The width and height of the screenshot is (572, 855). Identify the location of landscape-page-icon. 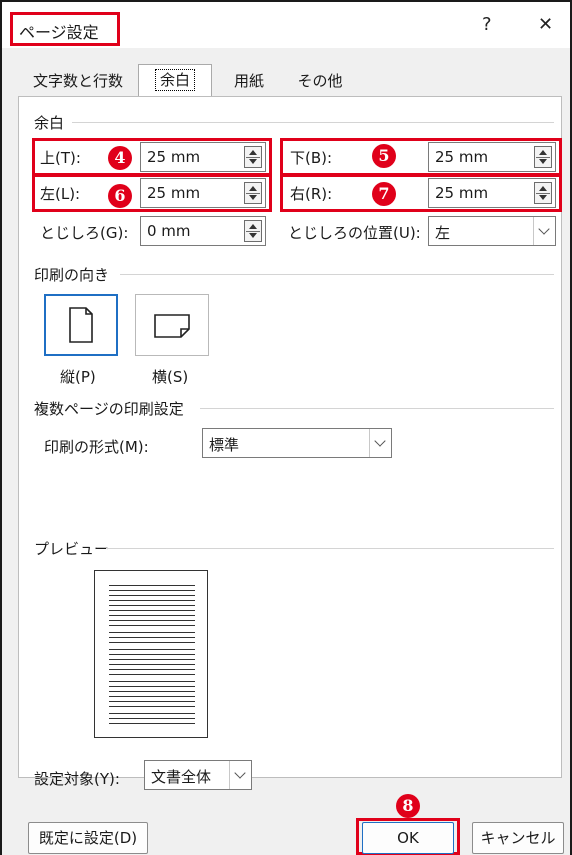
(172, 326).